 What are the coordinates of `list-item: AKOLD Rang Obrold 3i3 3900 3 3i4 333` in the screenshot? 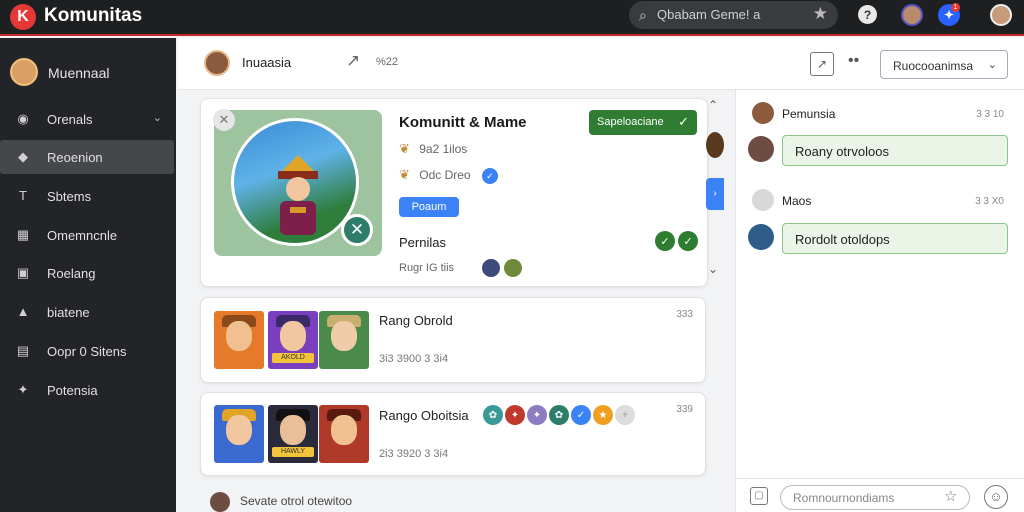 It's located at (453, 340).